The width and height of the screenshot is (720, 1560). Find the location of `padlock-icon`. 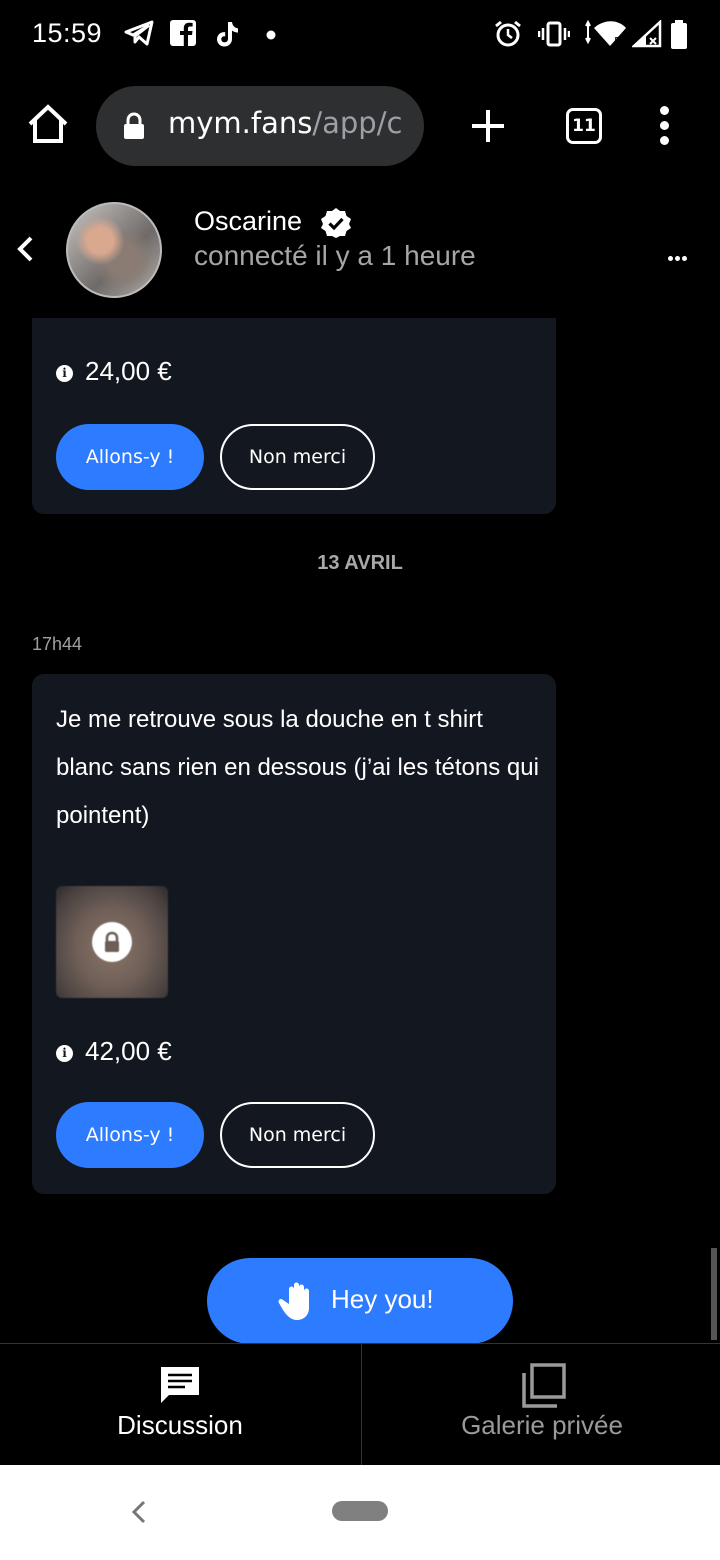

padlock-icon is located at coordinates (112, 941).